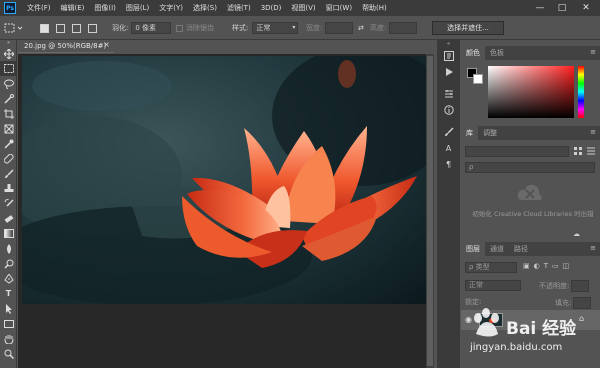  I want to click on minimize-button: —, so click(540, 8).